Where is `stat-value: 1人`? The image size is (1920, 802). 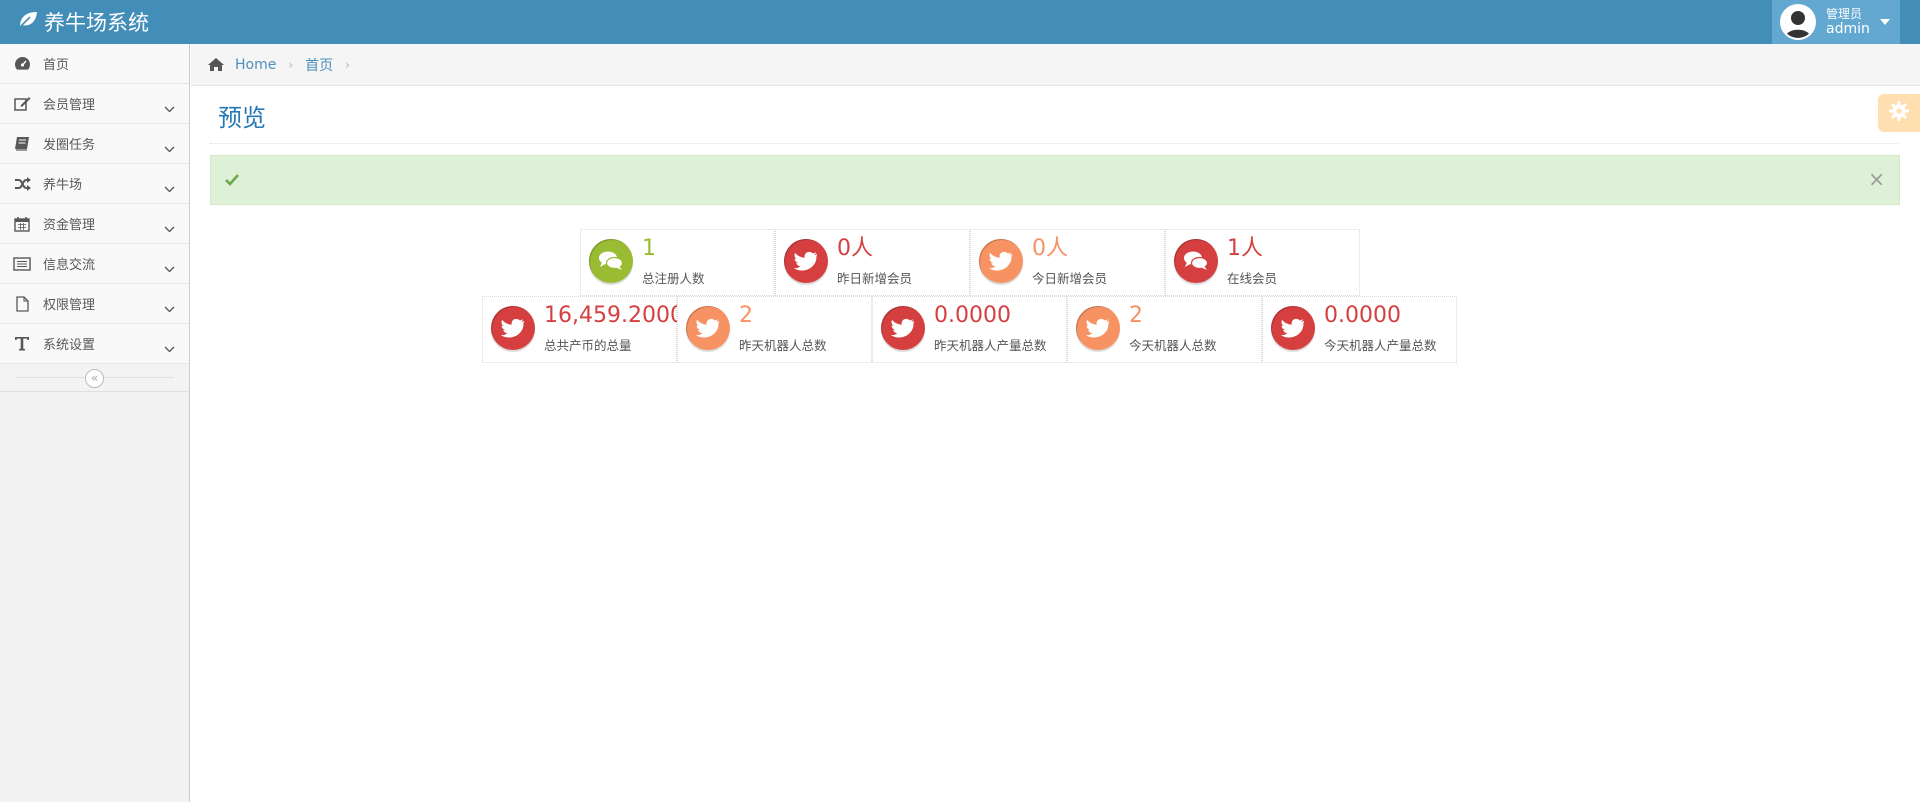 stat-value: 1人 is located at coordinates (1245, 248).